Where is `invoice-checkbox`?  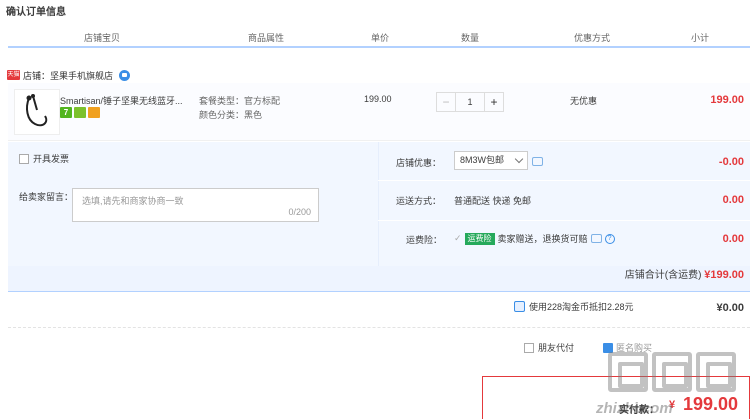
invoice-checkbox is located at coordinates (24, 158).